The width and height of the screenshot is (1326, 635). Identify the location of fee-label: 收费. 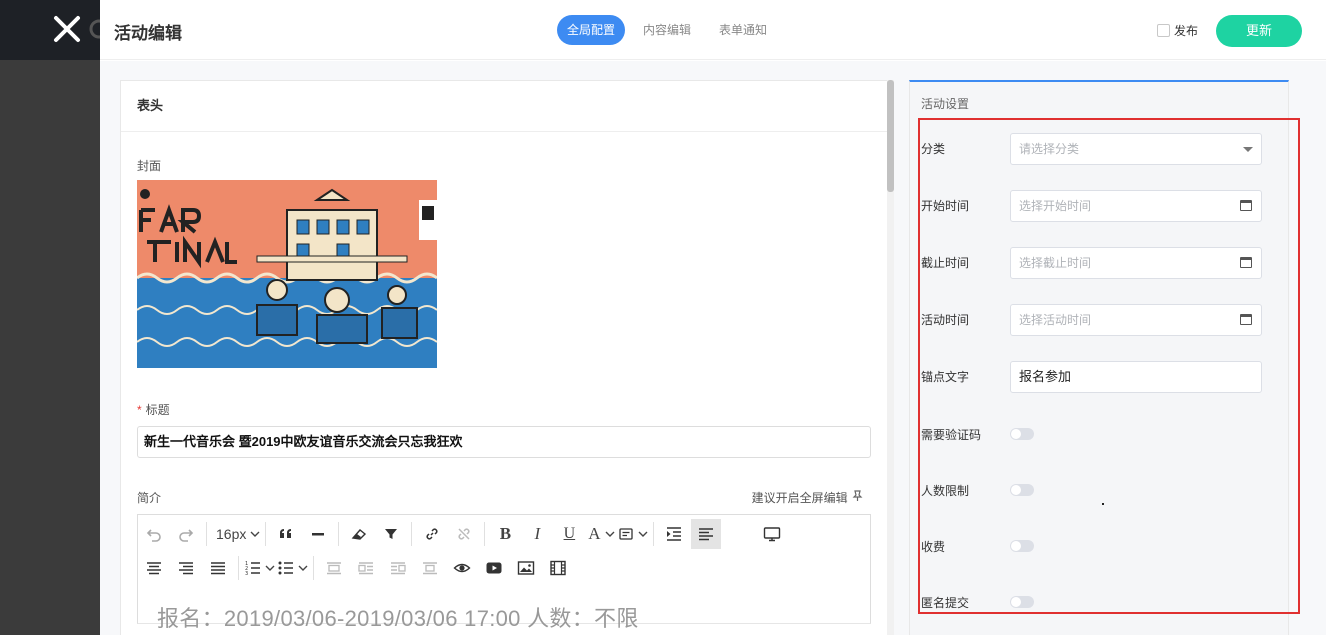
(933, 547).